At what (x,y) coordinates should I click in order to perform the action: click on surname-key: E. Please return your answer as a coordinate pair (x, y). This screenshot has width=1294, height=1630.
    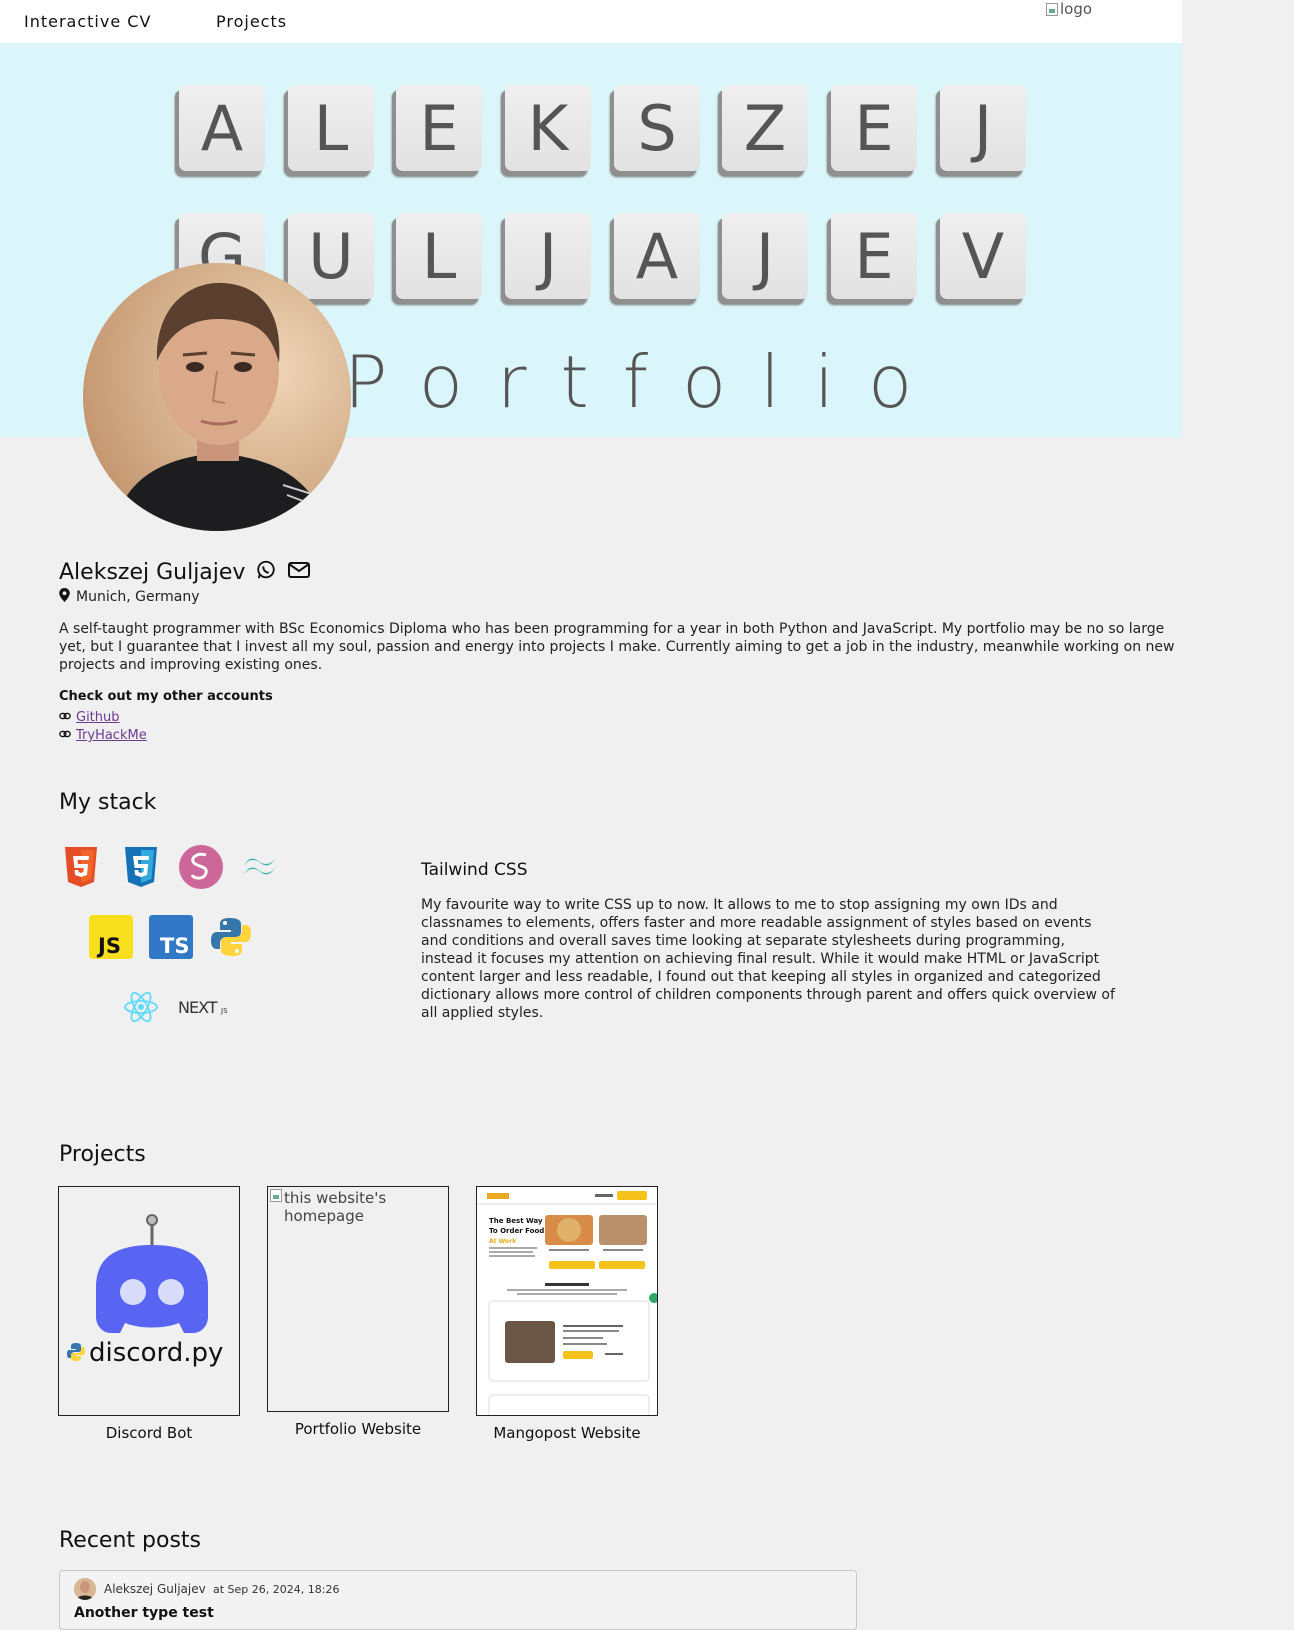
    Looking at the image, I should click on (874, 256).